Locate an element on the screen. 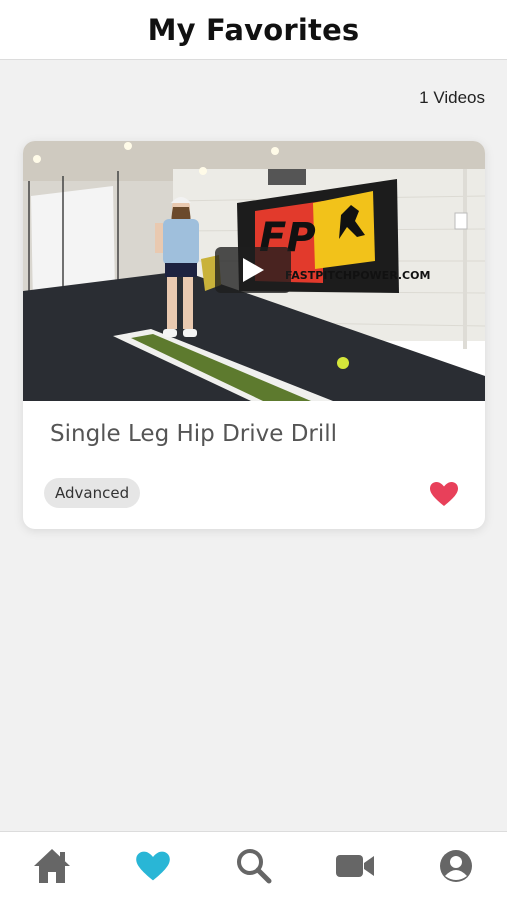  profile-icon is located at coordinates (456, 866).